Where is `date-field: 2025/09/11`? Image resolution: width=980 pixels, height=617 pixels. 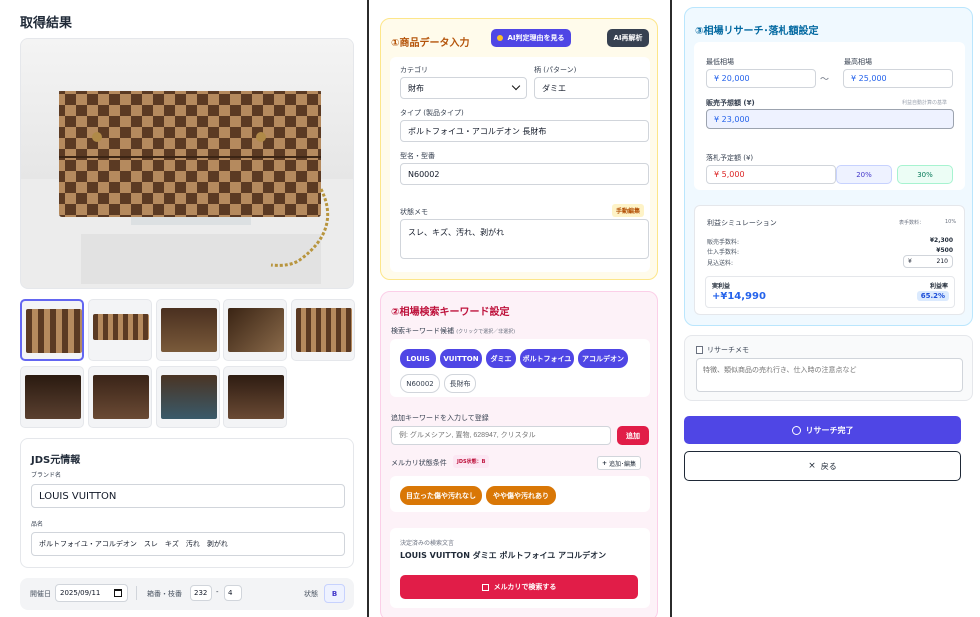 date-field: 2025/09/11 is located at coordinates (91, 593).